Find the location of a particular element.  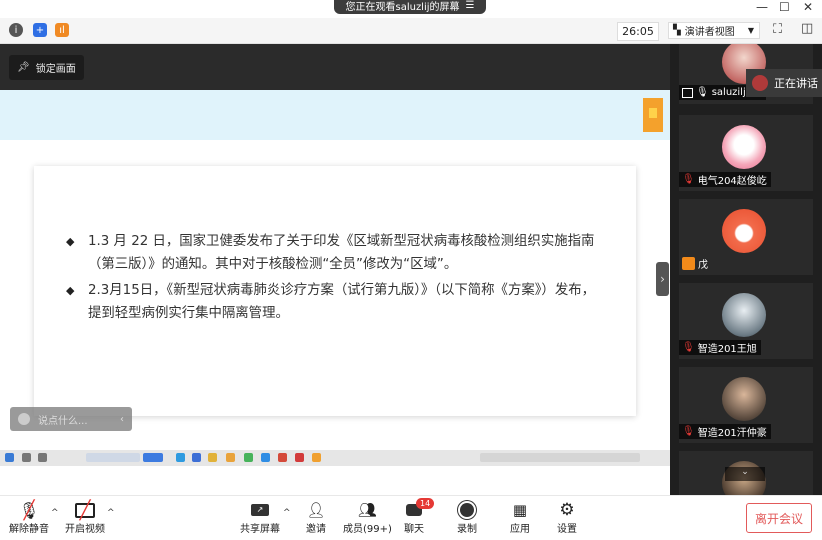

screen-share-icon is located at coordinates (687, 92).